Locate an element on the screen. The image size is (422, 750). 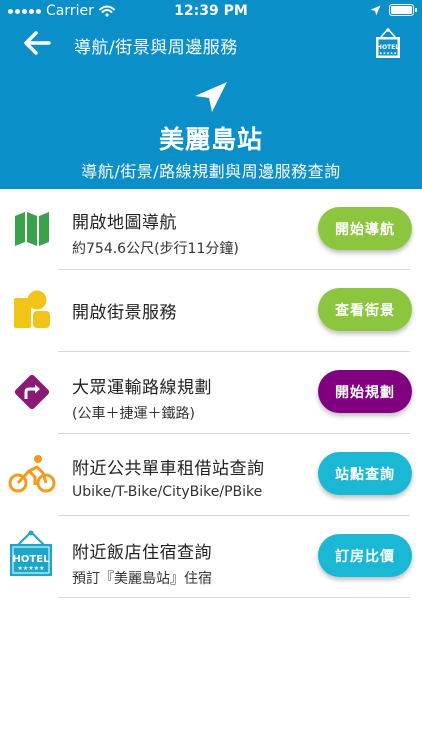
view-street-button: 查看街景 is located at coordinates (365, 309).